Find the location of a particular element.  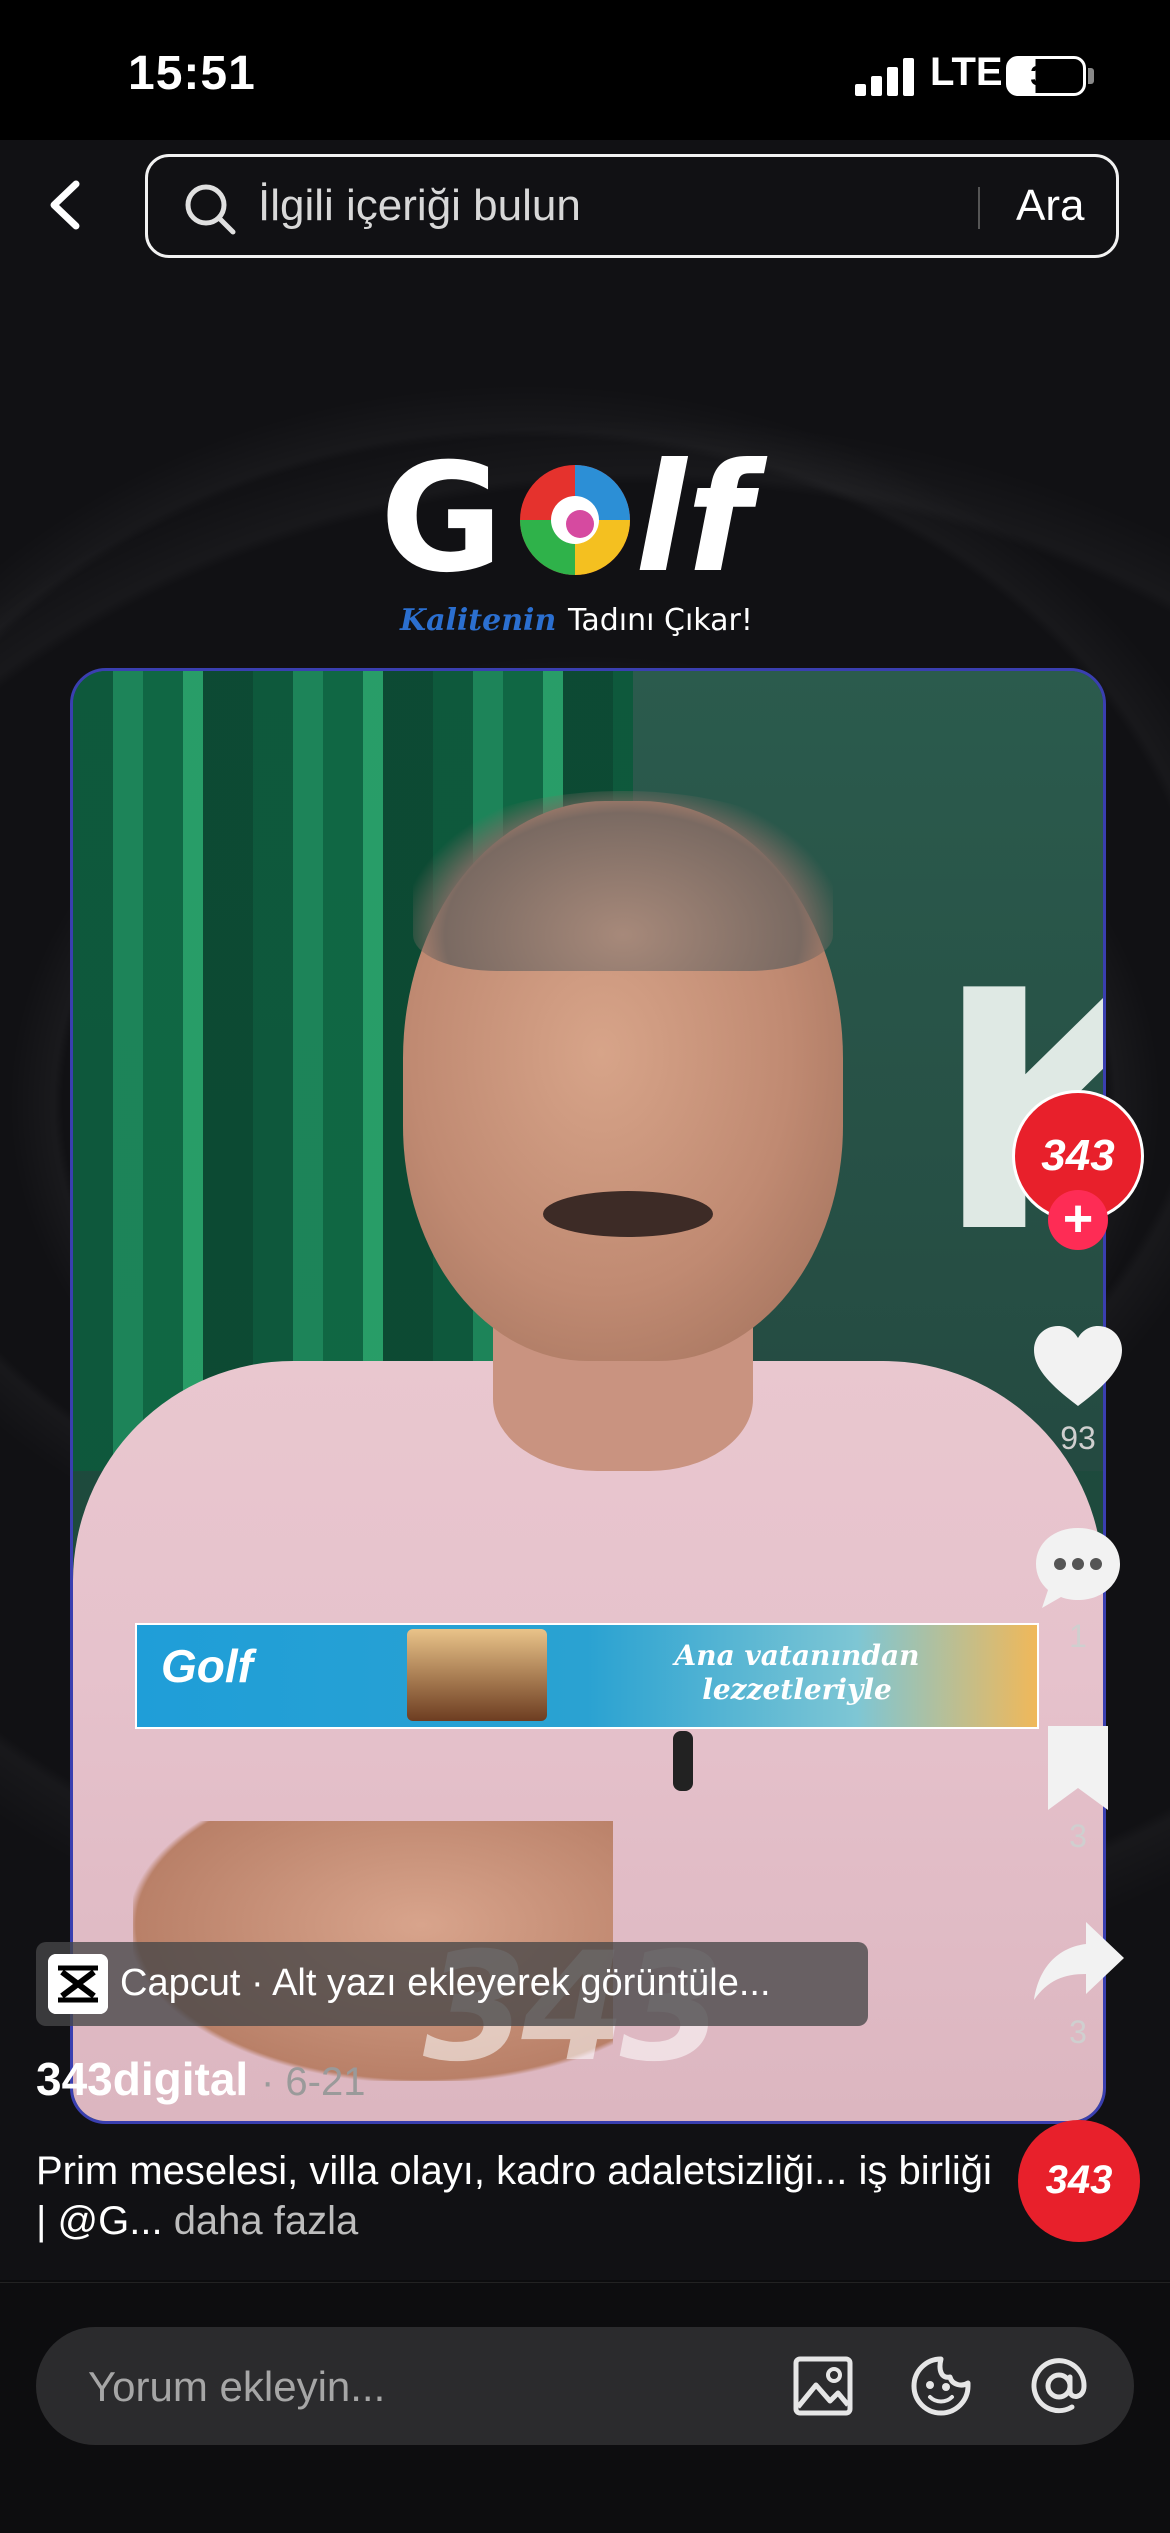

plus-icon: + is located at coordinates (1078, 1219).